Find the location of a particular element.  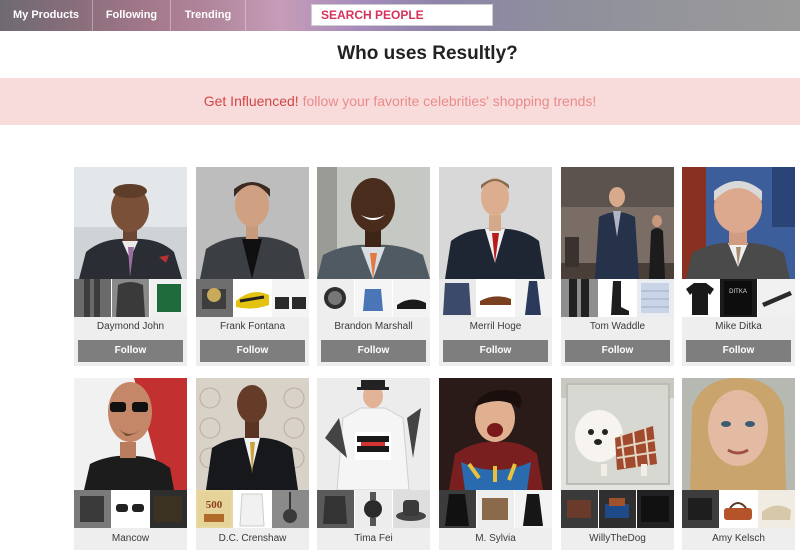

person-card: Tom Waddle Follow is located at coordinates (617, 266).